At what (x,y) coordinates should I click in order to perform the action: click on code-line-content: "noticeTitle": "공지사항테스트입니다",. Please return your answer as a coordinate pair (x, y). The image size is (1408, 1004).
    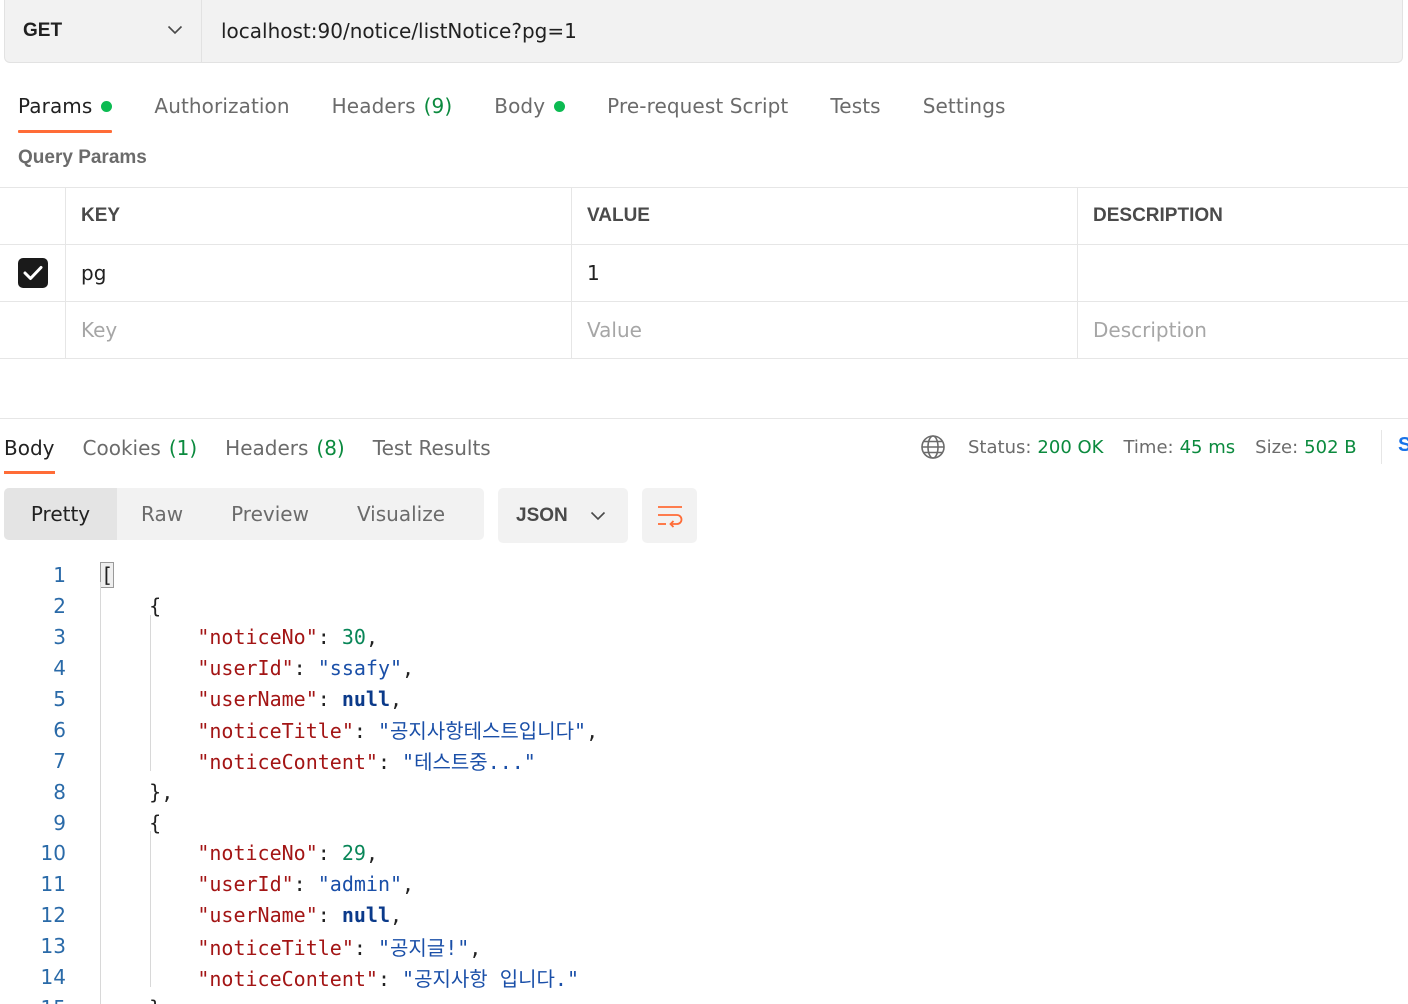
    Looking at the image, I should click on (332, 729).